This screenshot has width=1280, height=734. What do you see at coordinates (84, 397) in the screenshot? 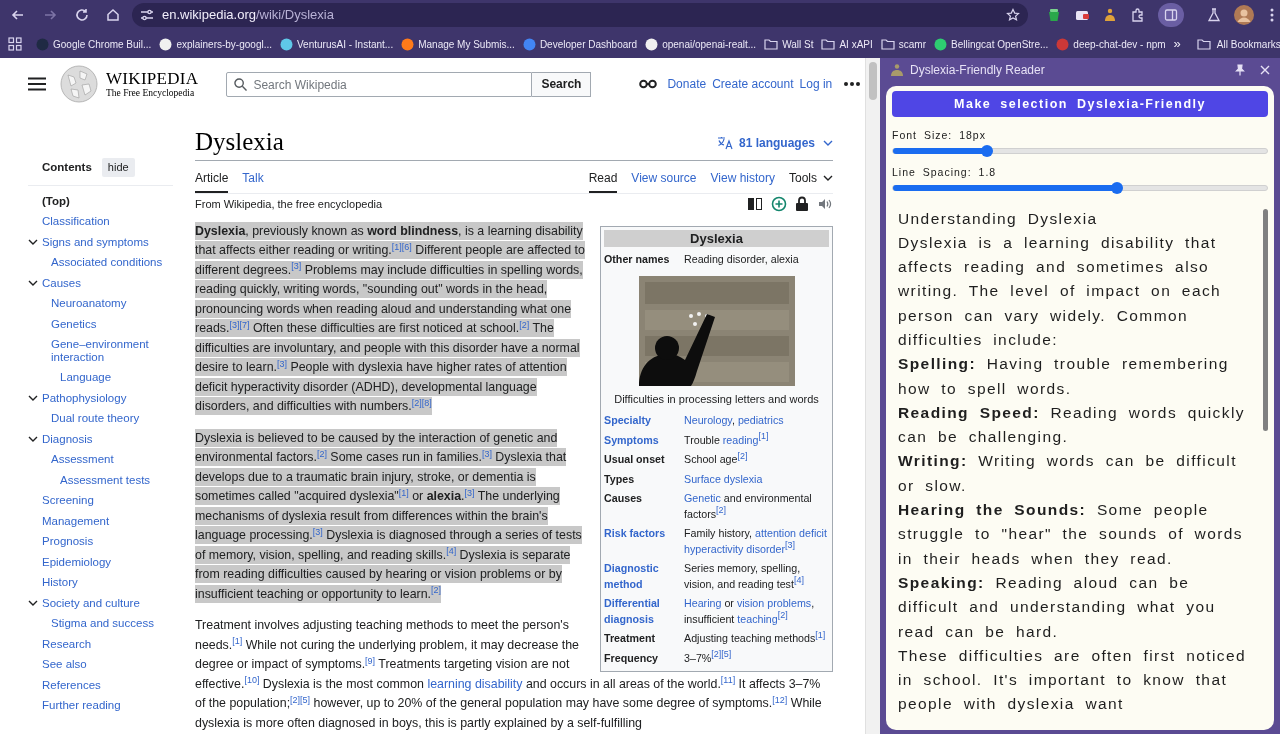
I see `toc-link: Pathophysiology` at bounding box center [84, 397].